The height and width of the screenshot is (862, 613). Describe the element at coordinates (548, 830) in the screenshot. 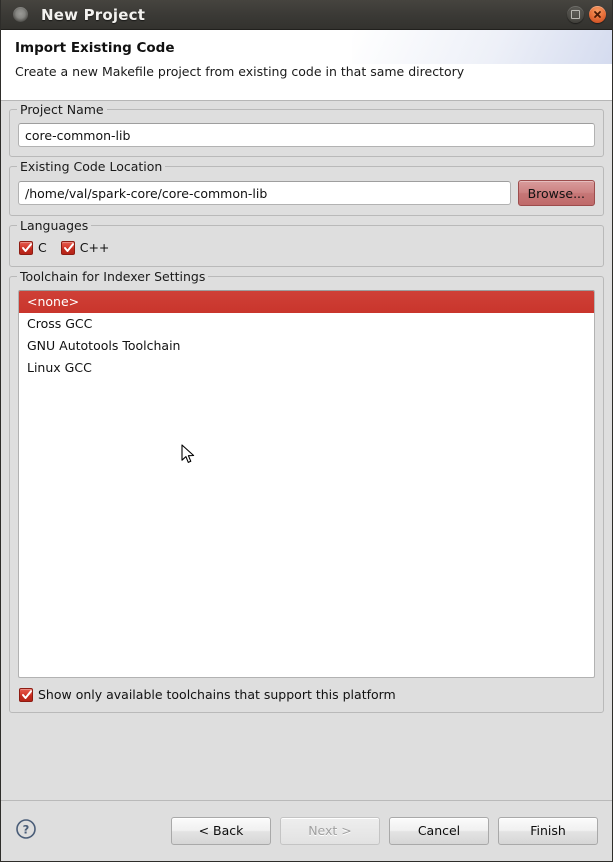

I see `finish-button: Finish` at that location.